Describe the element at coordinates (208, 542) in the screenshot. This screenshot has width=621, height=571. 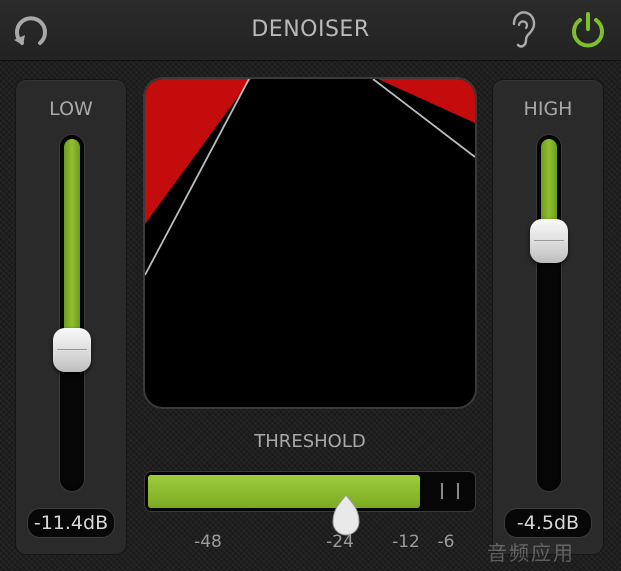
I see `threshold-scale-label: -48` at that location.